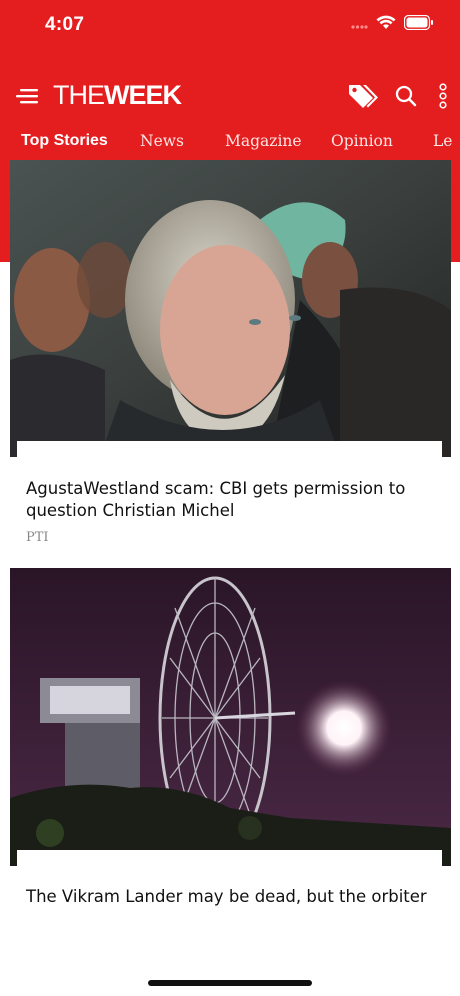  Describe the element at coordinates (230, 983) in the screenshot. I see `home-indicator` at that location.